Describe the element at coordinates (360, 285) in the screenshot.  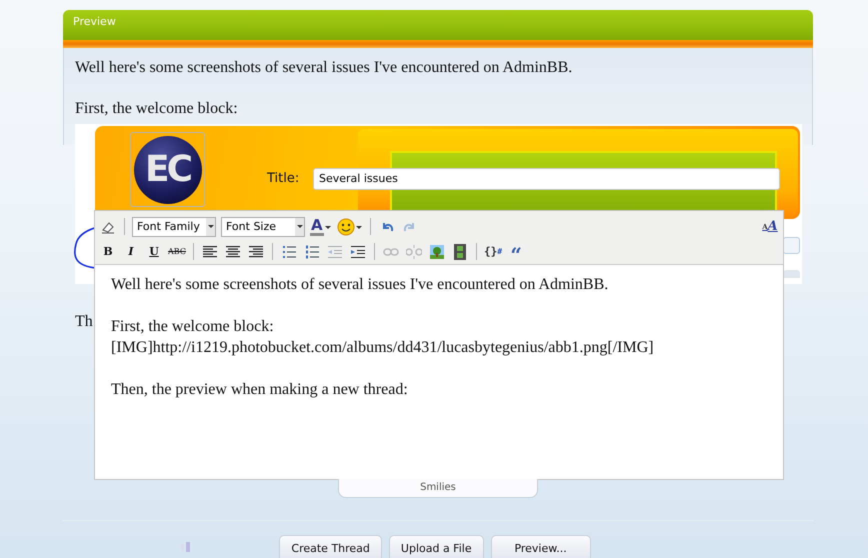
I see `editor-text: Well here's some screenshots of several issues I've encountered on AdminBB.` at that location.